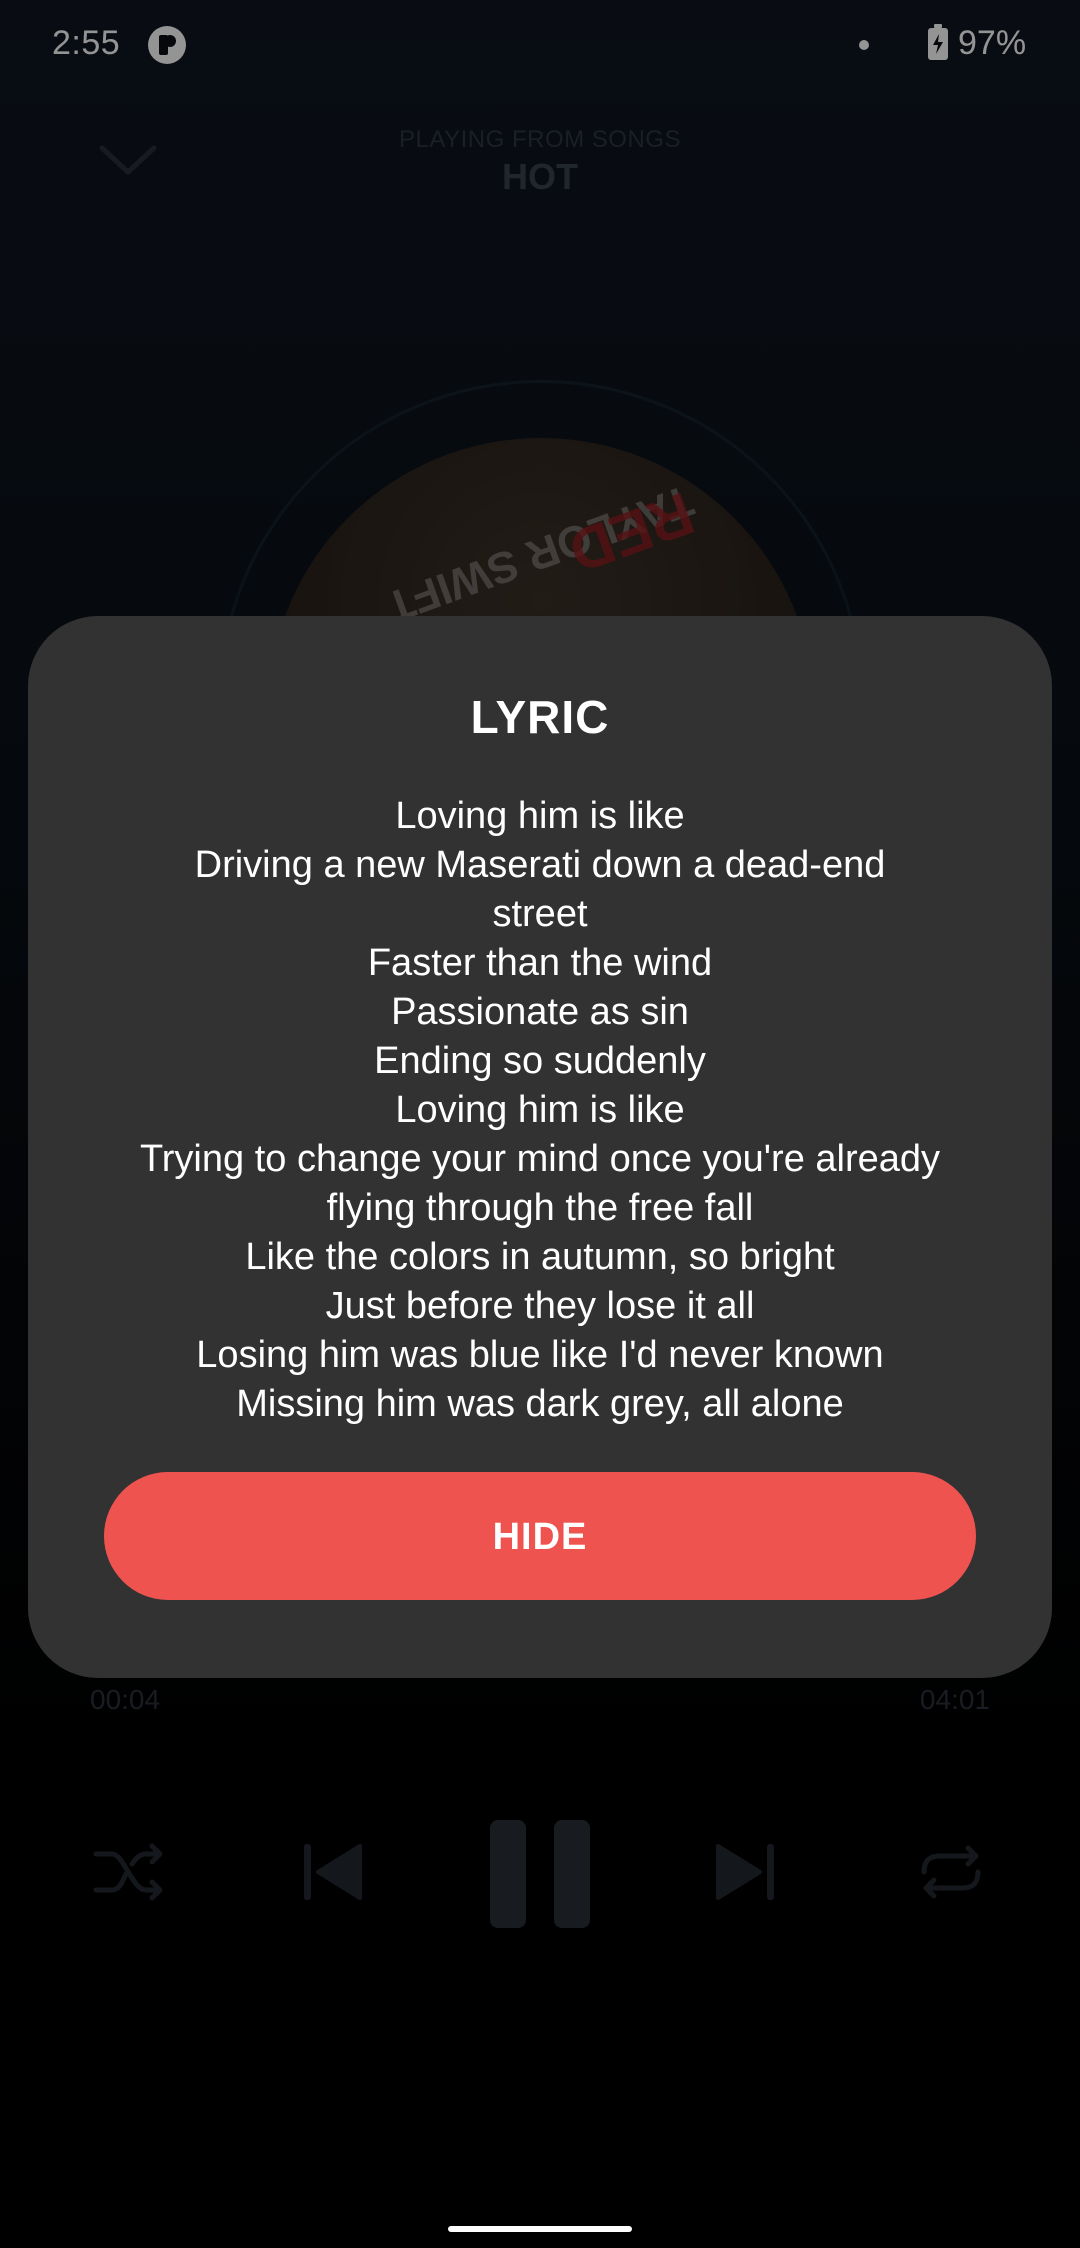  I want to click on lyric-line: Missing him was dark grey, all alone, so click(540, 1404).